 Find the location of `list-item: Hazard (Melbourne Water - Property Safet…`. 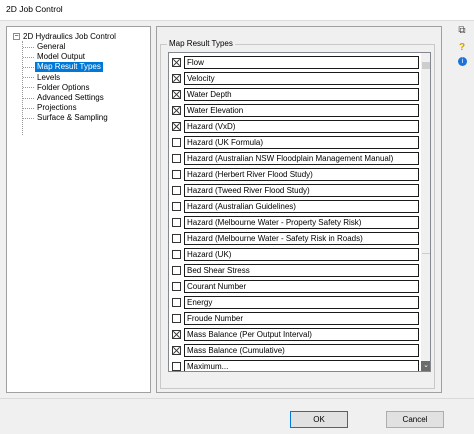

list-item: Hazard (Melbourne Water - Property Safet… is located at coordinates (294, 223).